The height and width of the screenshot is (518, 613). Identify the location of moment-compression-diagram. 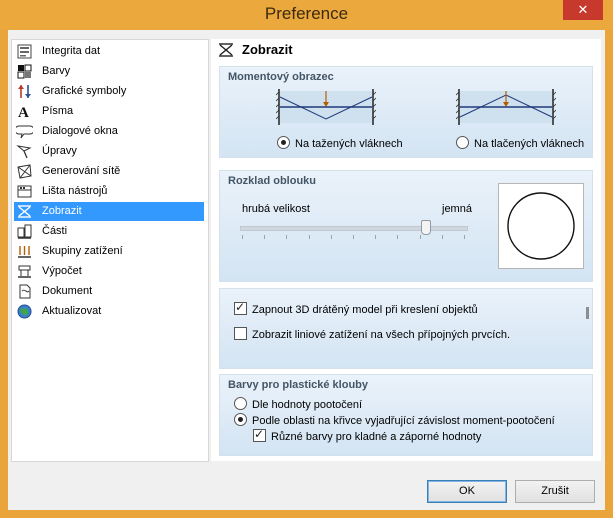
(506, 107).